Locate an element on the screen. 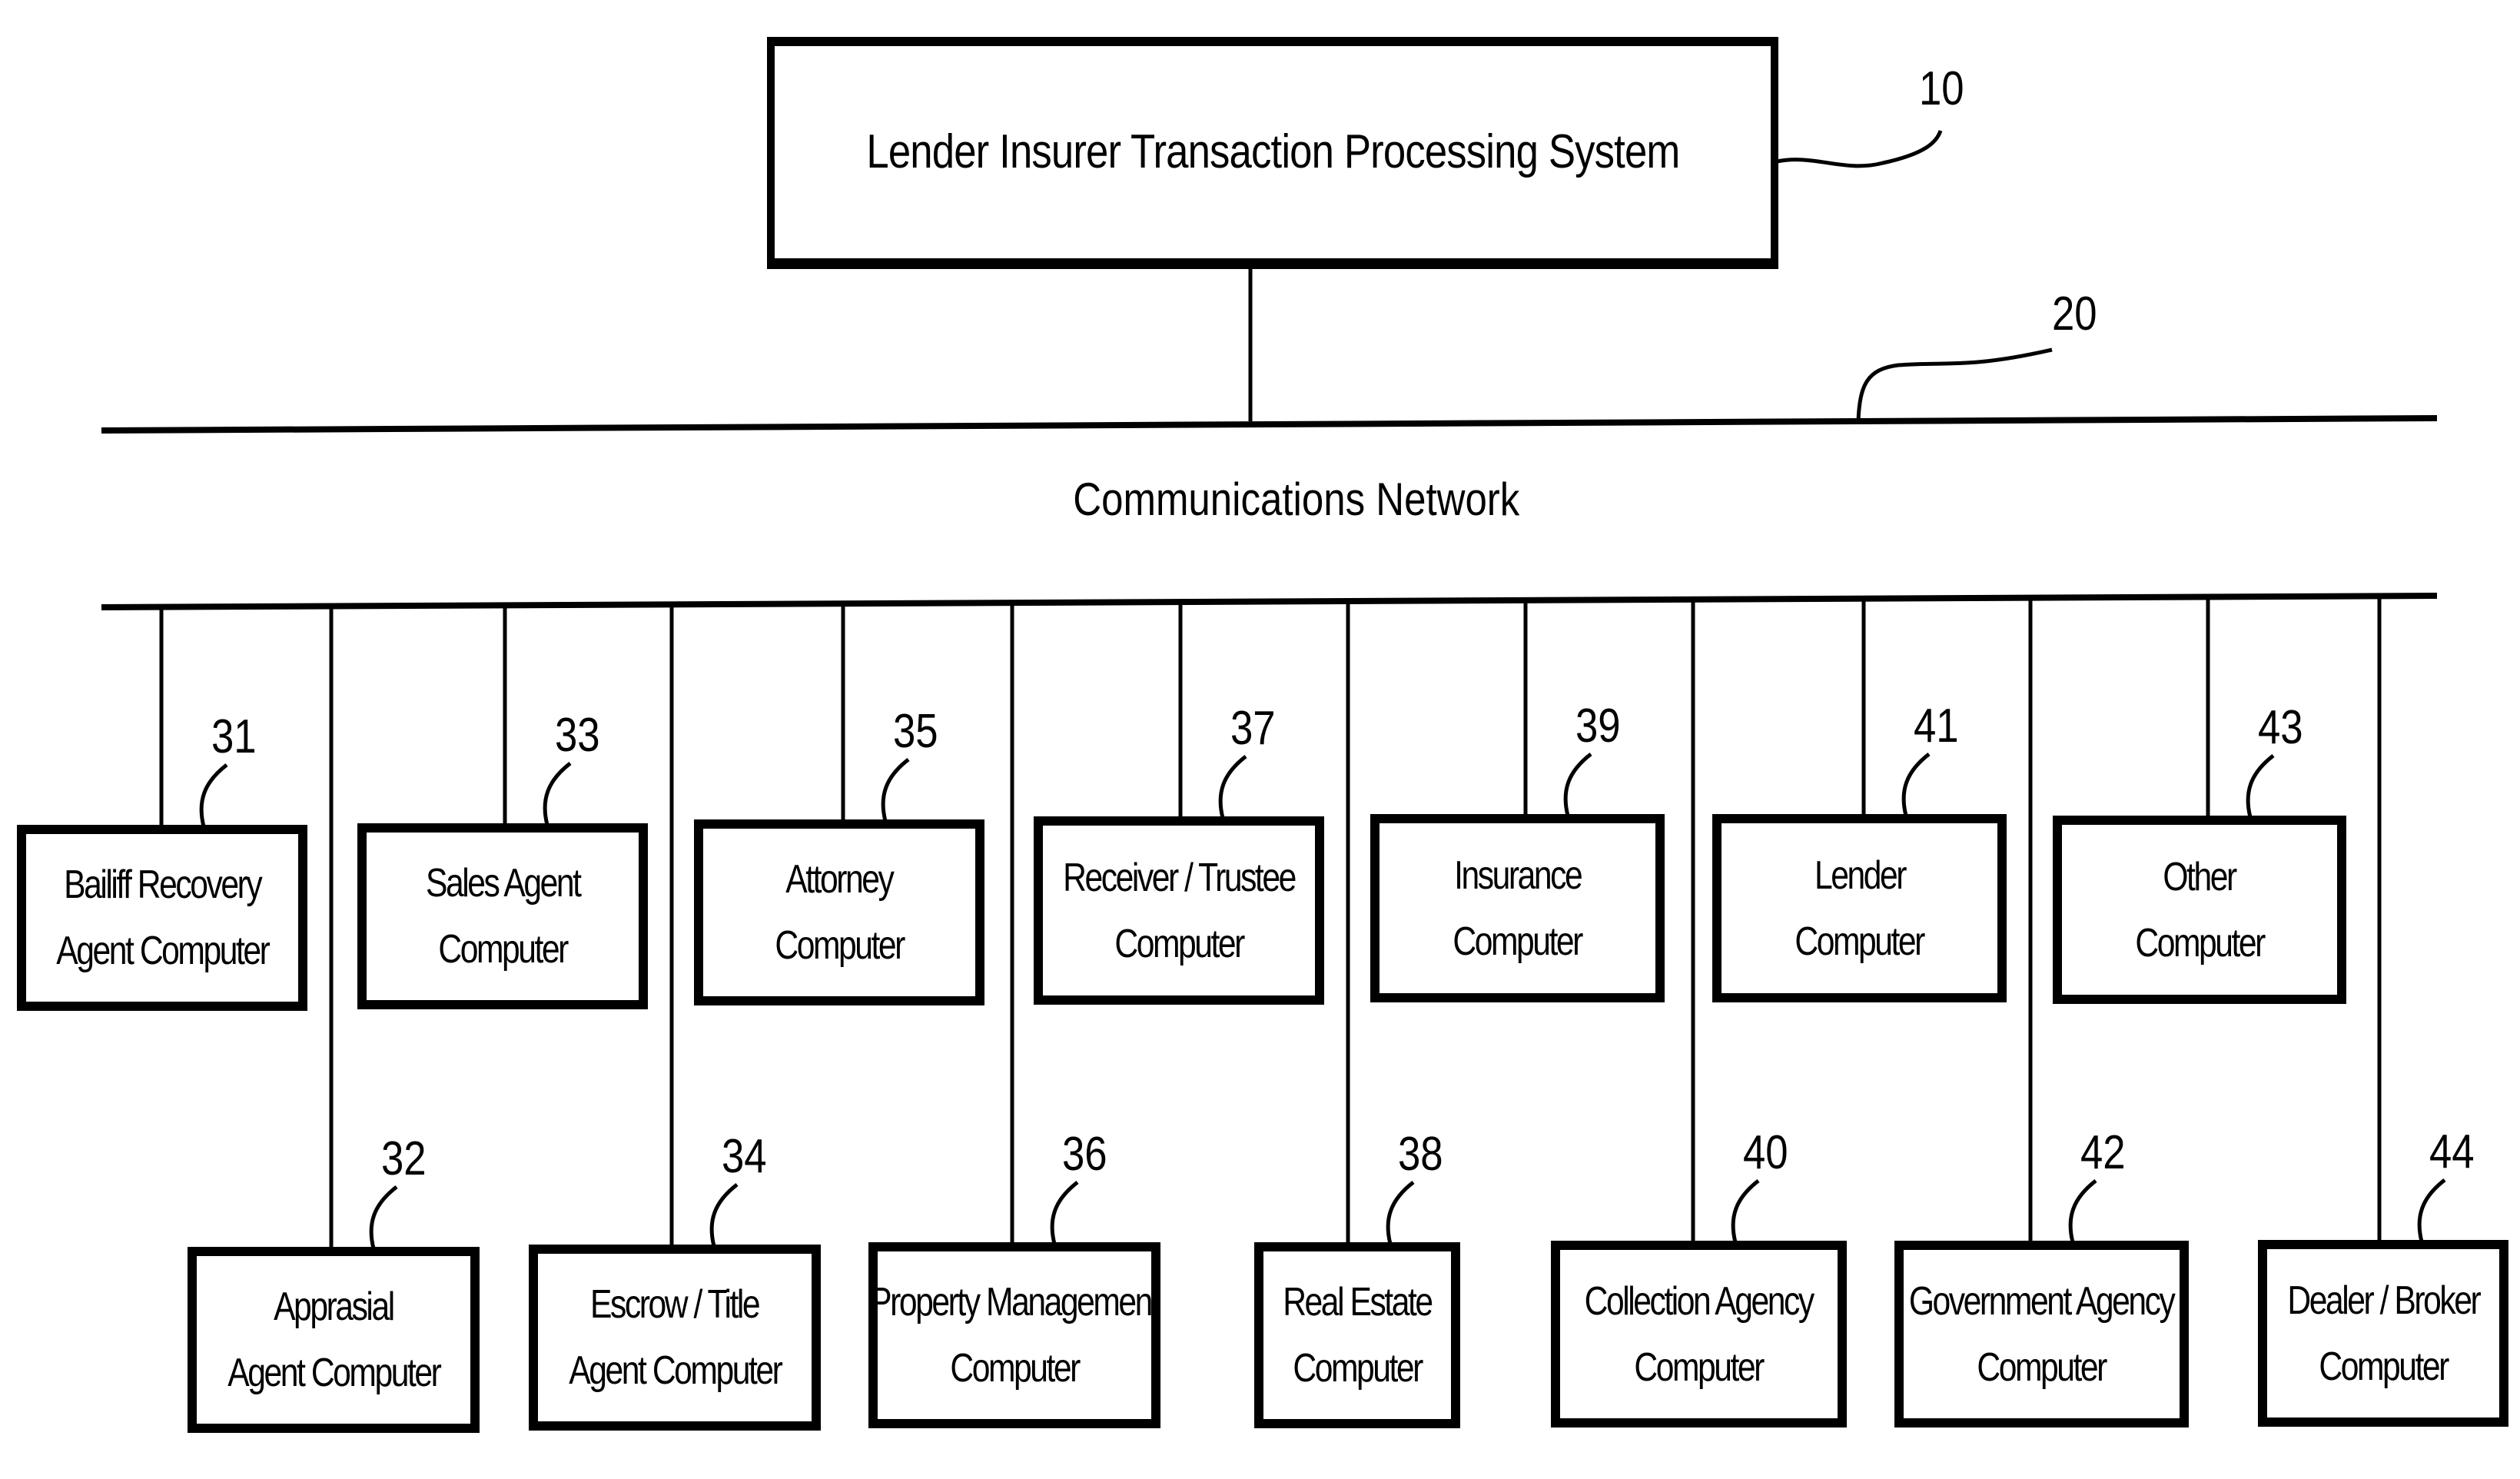 This screenshot has width=2520, height=1479. top-computer-box-43: Other Computer is located at coordinates (2199, 910).